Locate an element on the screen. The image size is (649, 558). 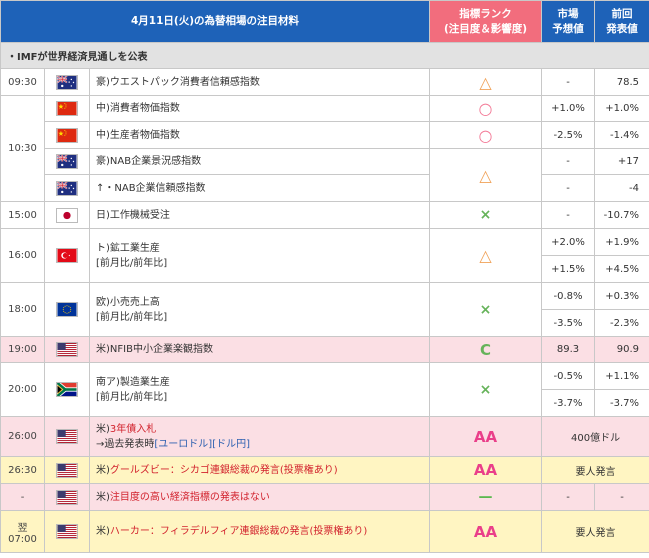
japan-flag-icon is located at coordinates (67, 215).